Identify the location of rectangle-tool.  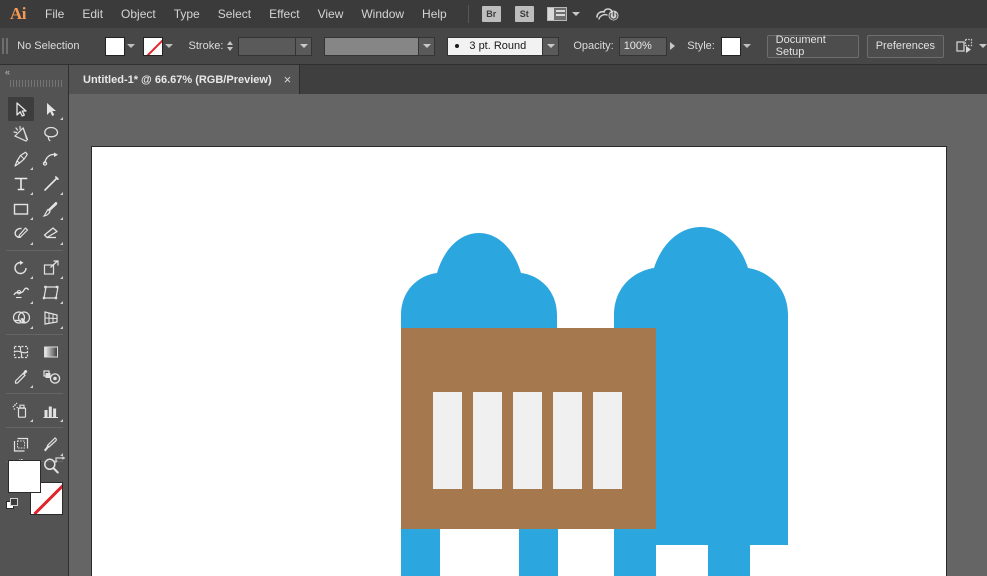
(21, 209).